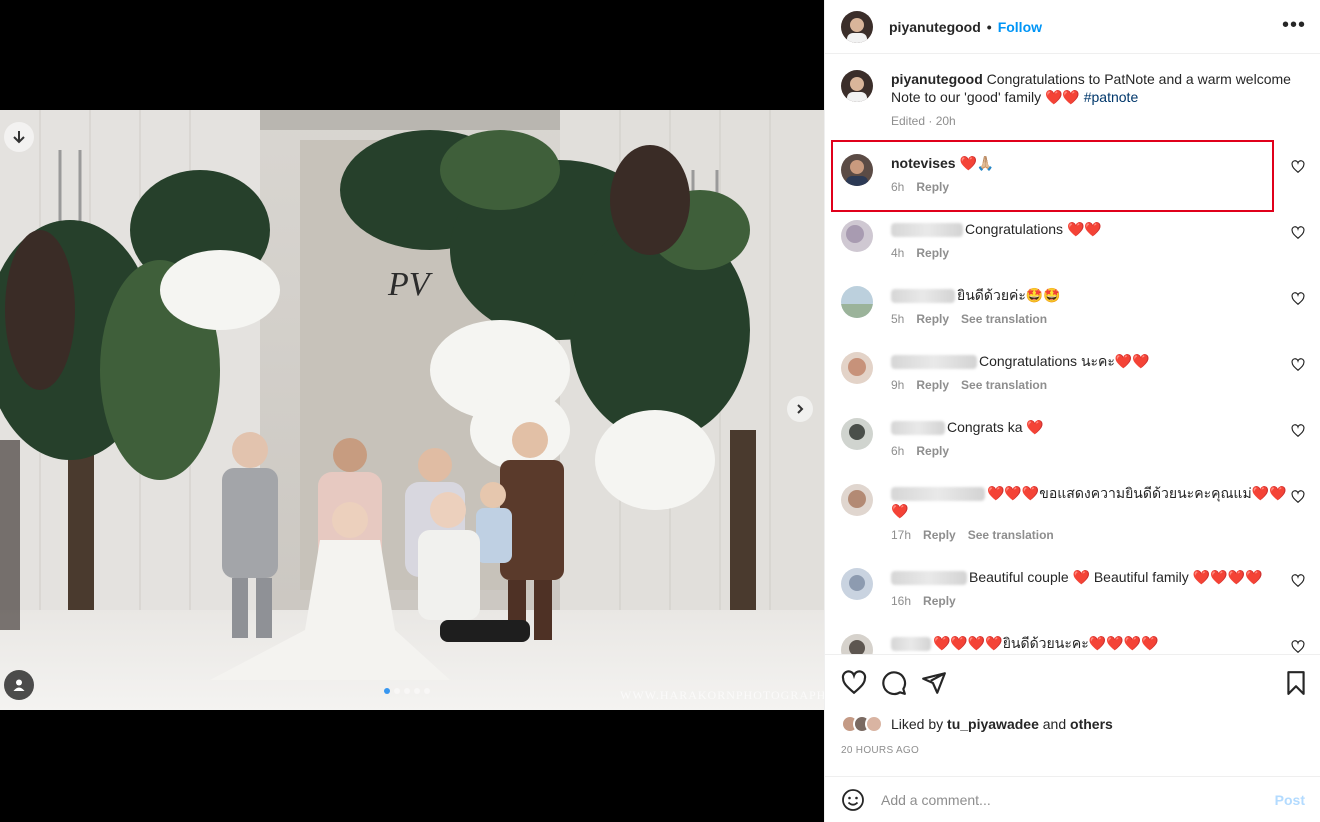 This screenshot has width=1320, height=822. I want to click on likes-and: and, so click(1054, 724).